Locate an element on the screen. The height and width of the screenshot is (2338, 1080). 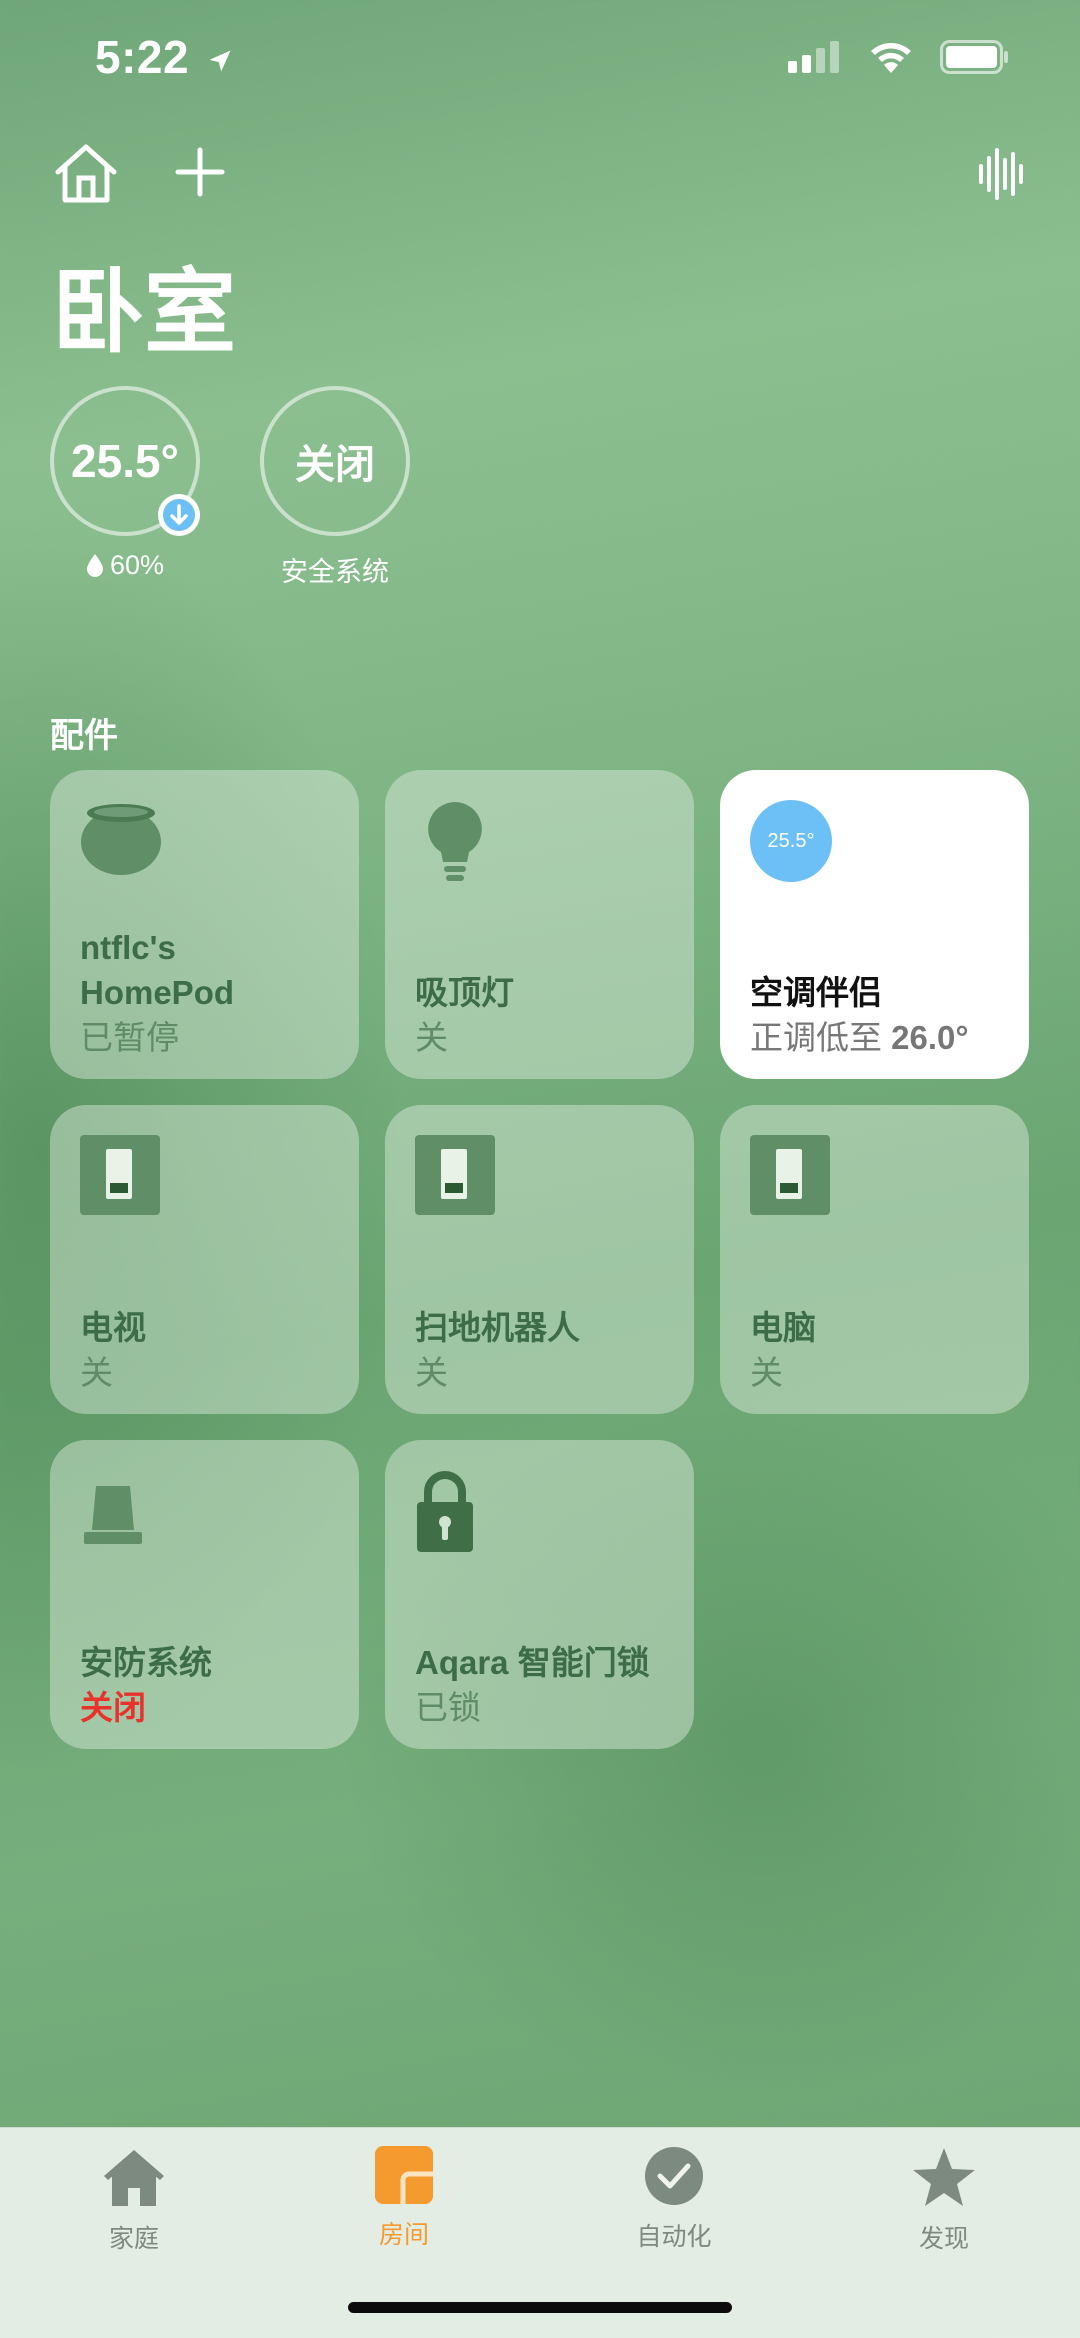
siri-voice-button is located at coordinates (1001, 175).